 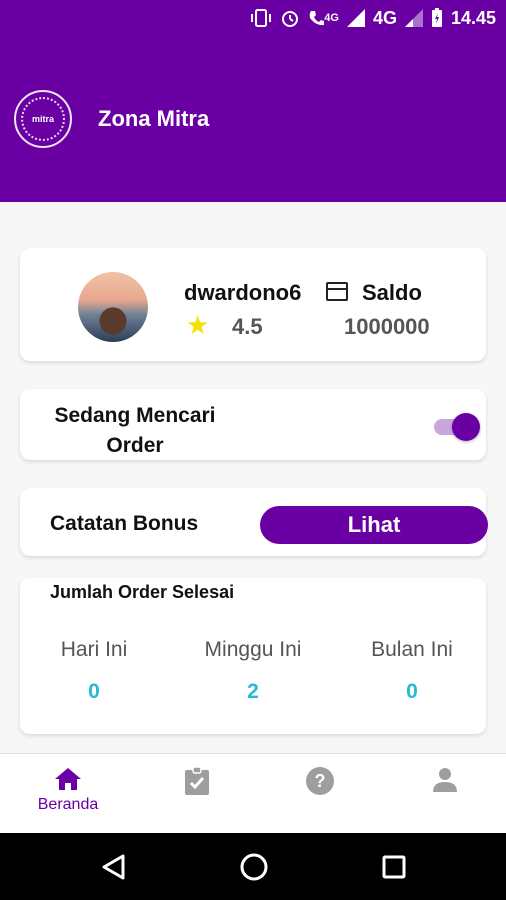 What do you see at coordinates (290, 18) in the screenshot?
I see `alarm-icon` at bounding box center [290, 18].